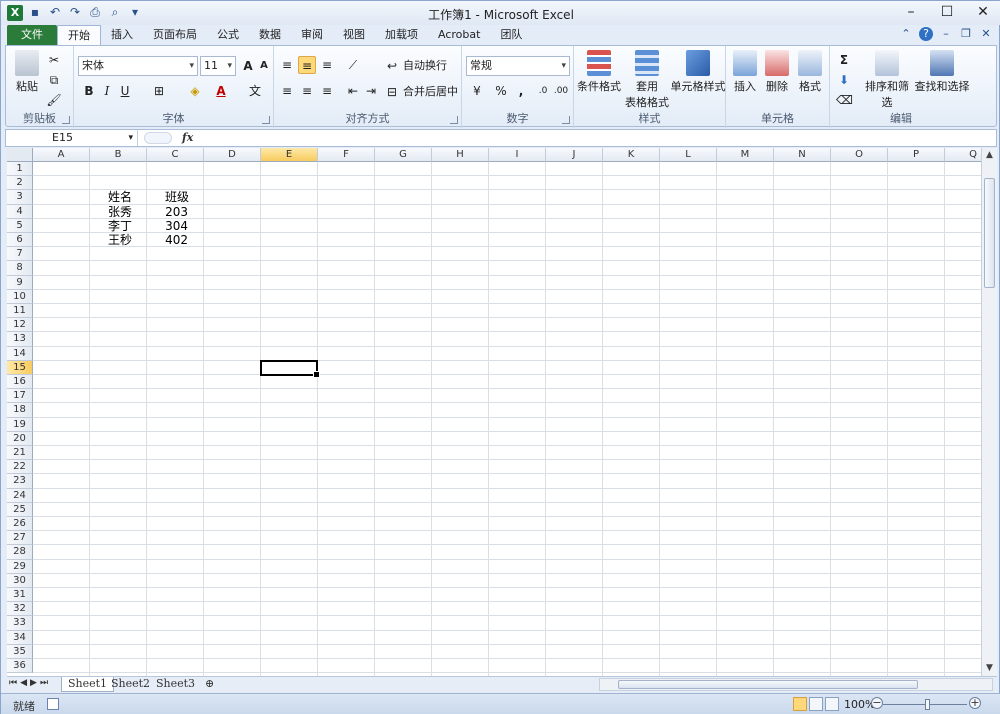 This screenshot has width=1000, height=714. I want to click on italic-button: I, so click(107, 91).